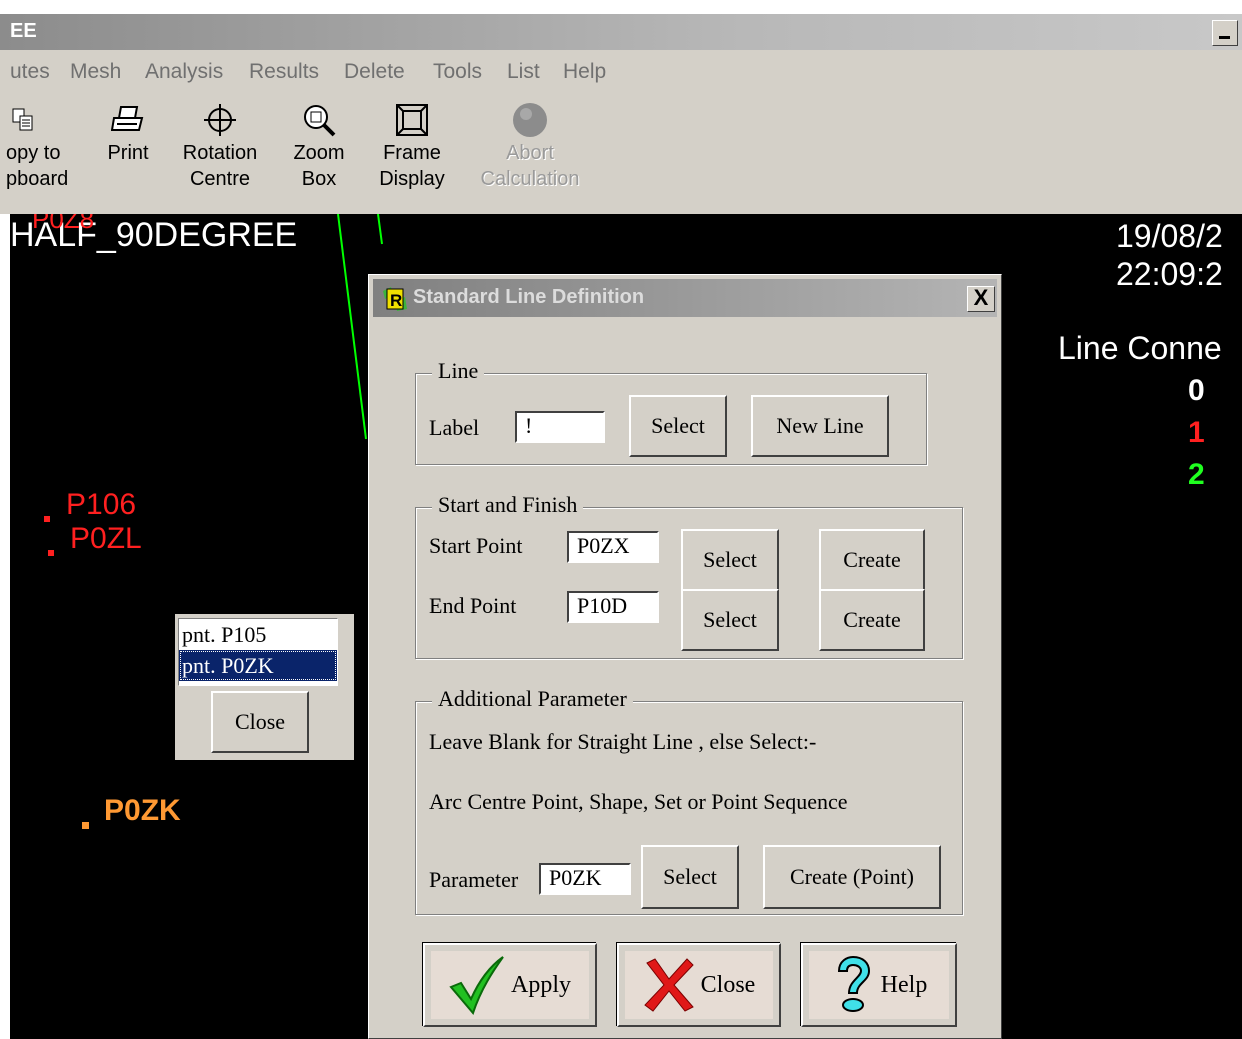 The height and width of the screenshot is (1039, 1242). I want to click on point-pick-list: pnt. P105 pnt. P0ZK, so click(258, 652).